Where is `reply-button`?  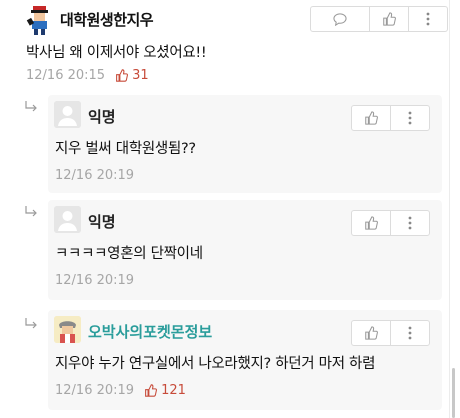
reply-button is located at coordinates (340, 19).